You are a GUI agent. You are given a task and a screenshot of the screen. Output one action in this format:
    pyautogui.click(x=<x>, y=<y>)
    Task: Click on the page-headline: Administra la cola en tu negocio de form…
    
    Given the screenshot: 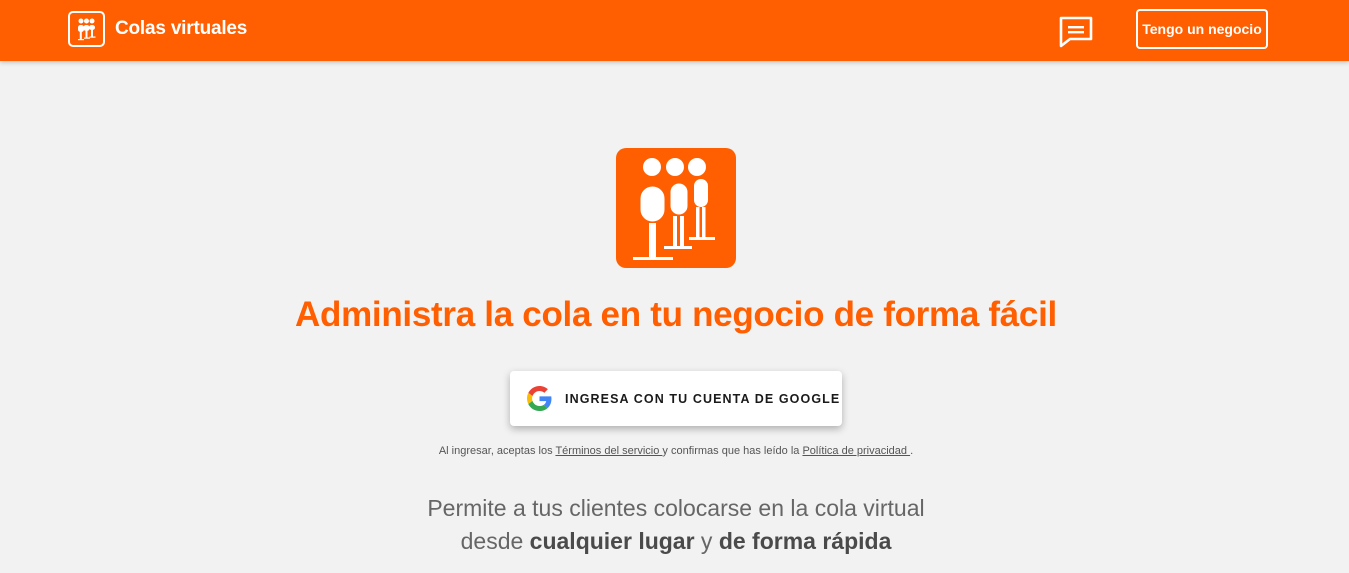 What is the action you would take?
    pyautogui.click(x=676, y=314)
    